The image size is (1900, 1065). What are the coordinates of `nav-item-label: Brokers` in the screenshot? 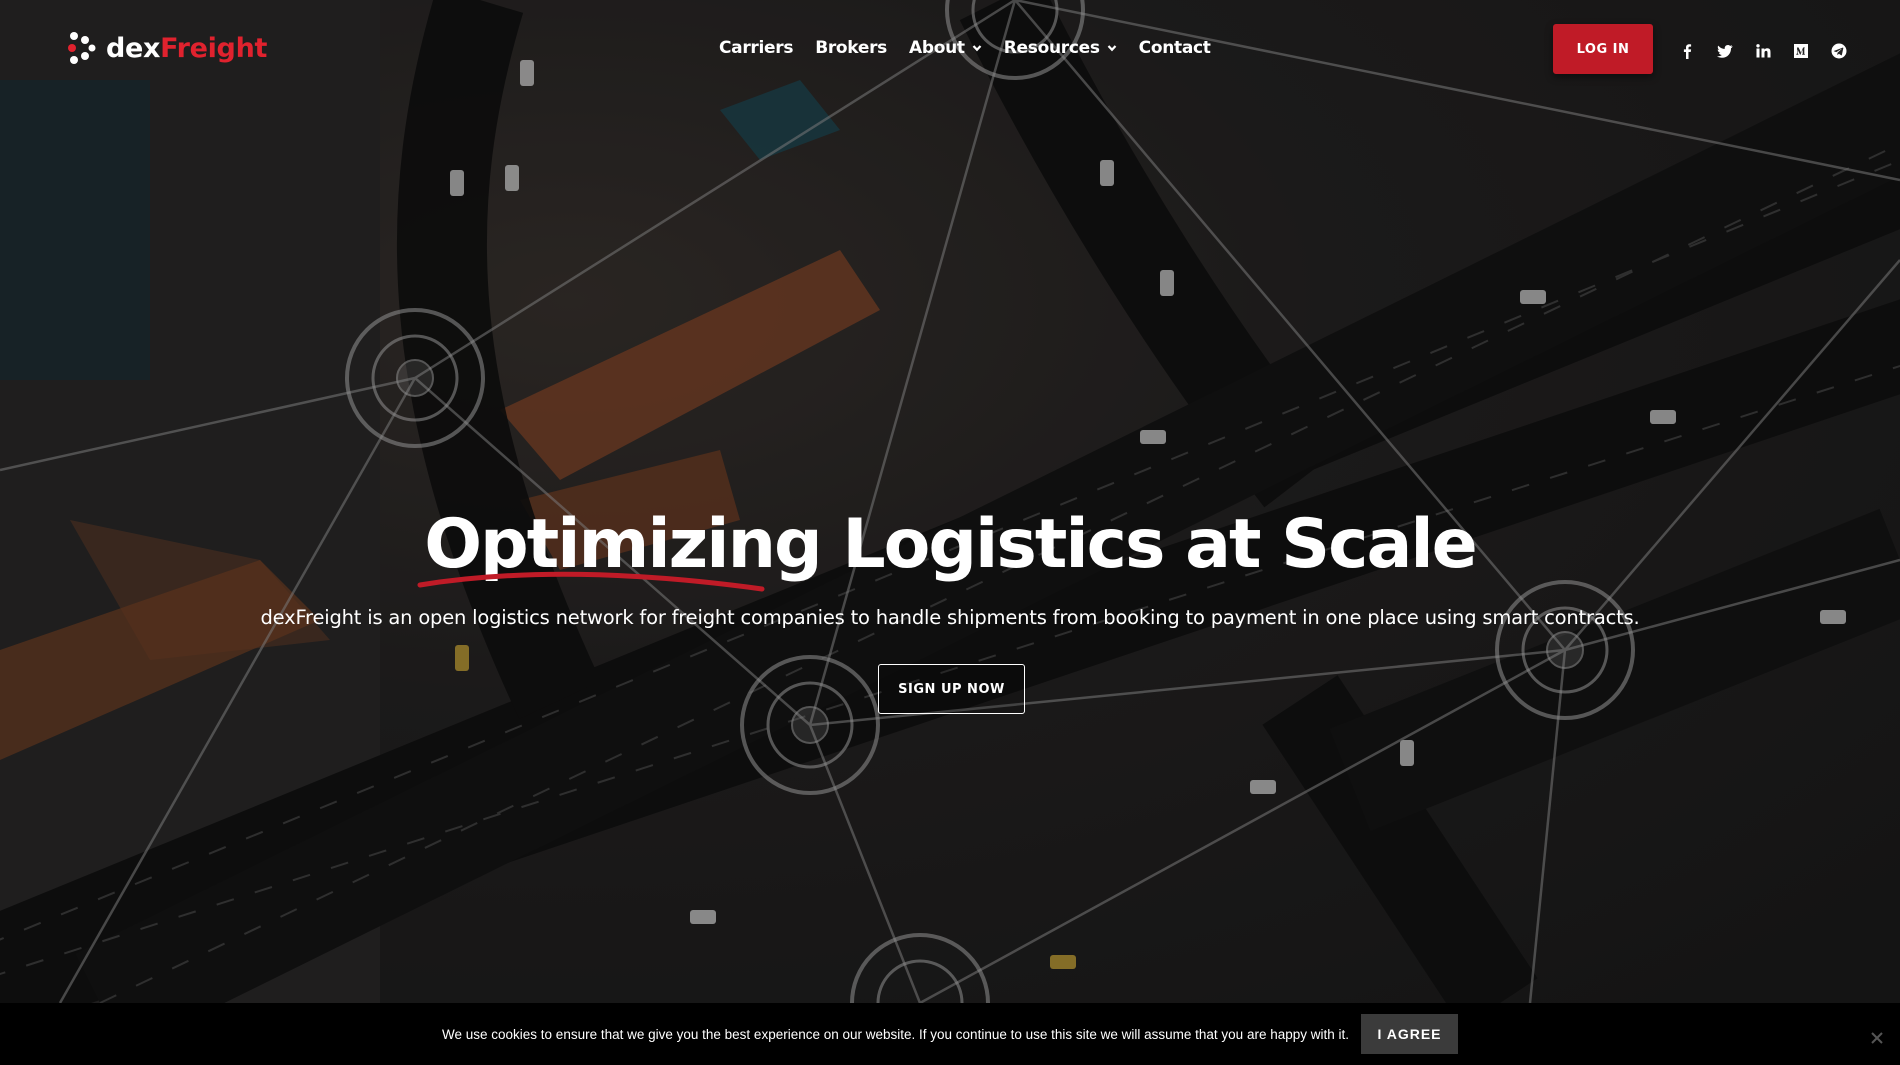 It's located at (851, 48).